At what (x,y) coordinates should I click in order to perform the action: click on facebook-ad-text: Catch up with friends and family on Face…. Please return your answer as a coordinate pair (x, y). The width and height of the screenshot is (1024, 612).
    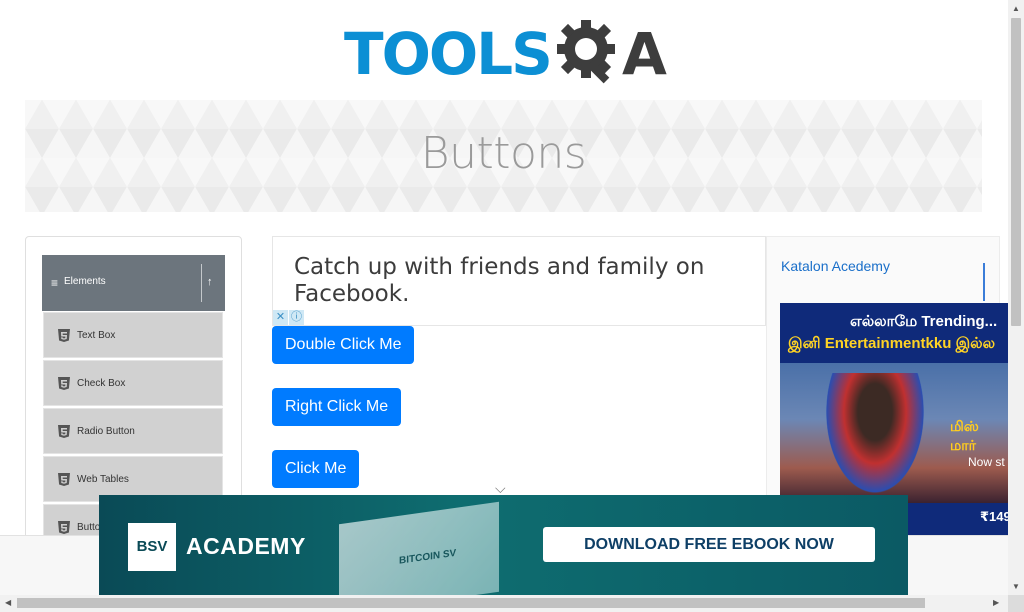
    Looking at the image, I should click on (499, 280).